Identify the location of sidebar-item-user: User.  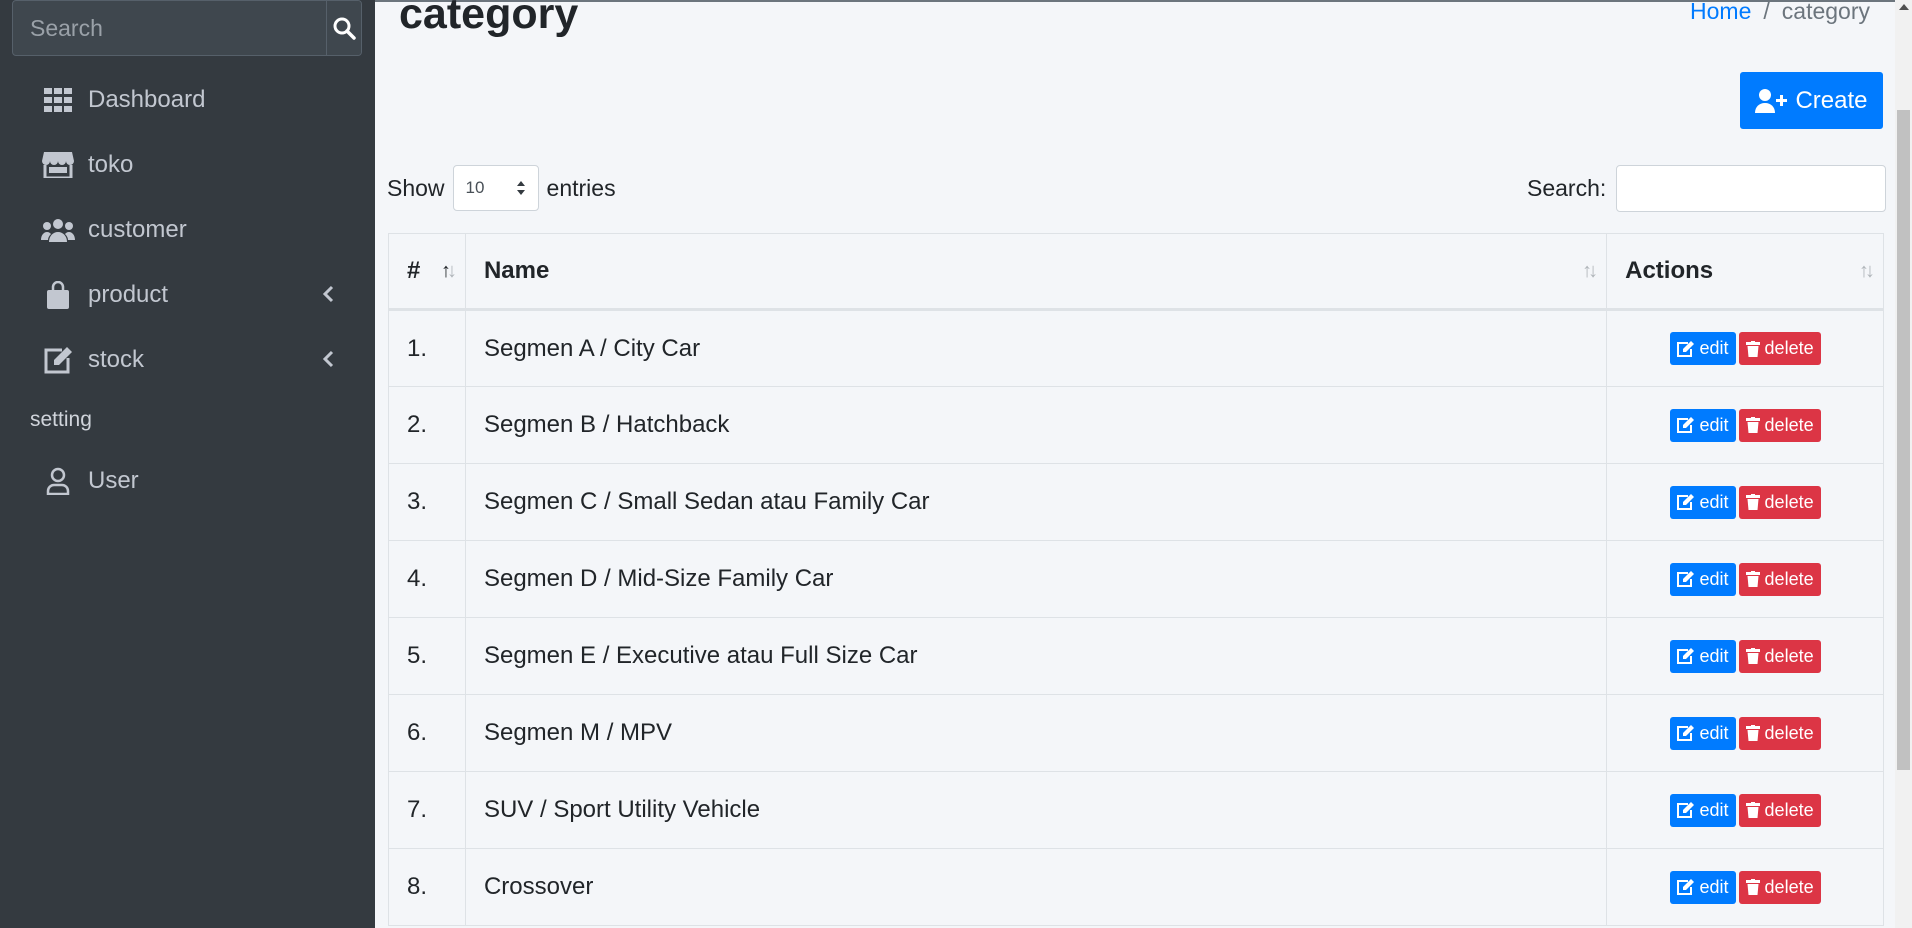
(187, 481).